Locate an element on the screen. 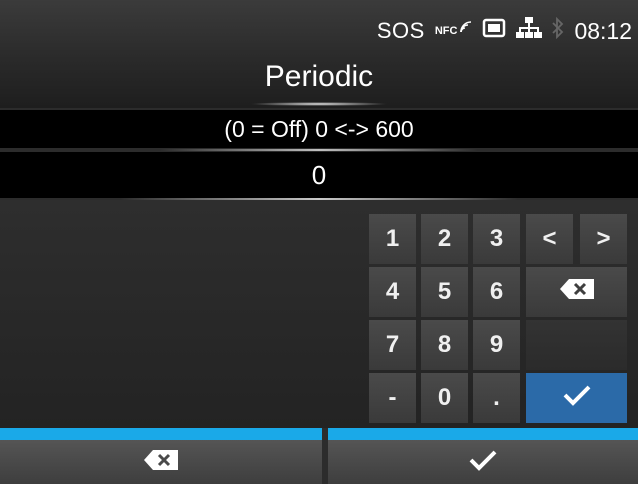 Image resolution: width=638 pixels, height=484 pixels. divider is located at coordinates (319, 150).